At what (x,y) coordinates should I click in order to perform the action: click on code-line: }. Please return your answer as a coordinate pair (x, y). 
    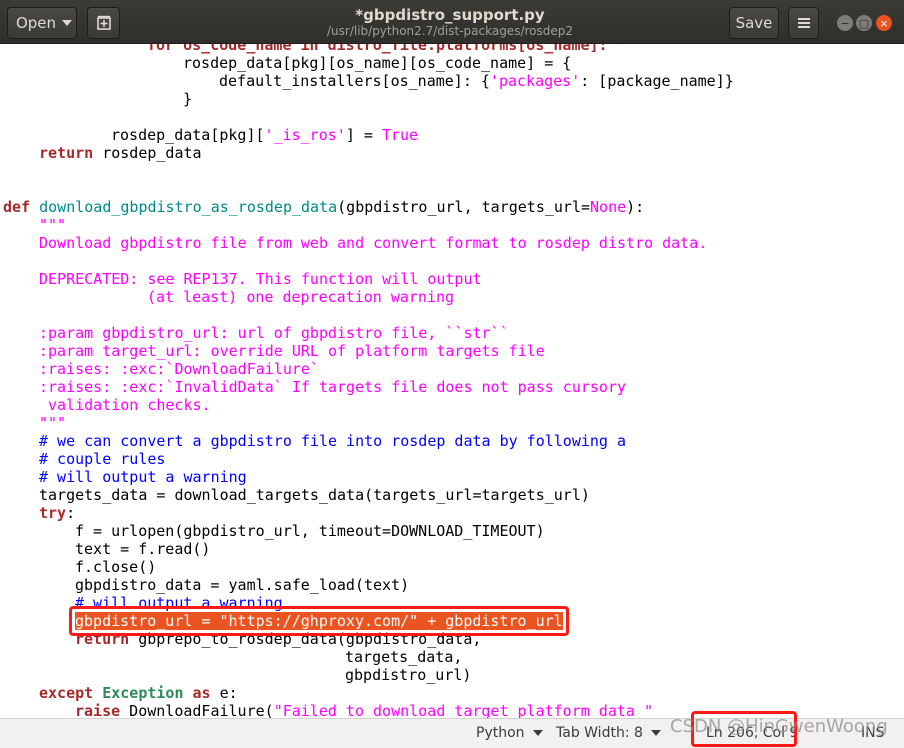
    Looking at the image, I should click on (187, 99).